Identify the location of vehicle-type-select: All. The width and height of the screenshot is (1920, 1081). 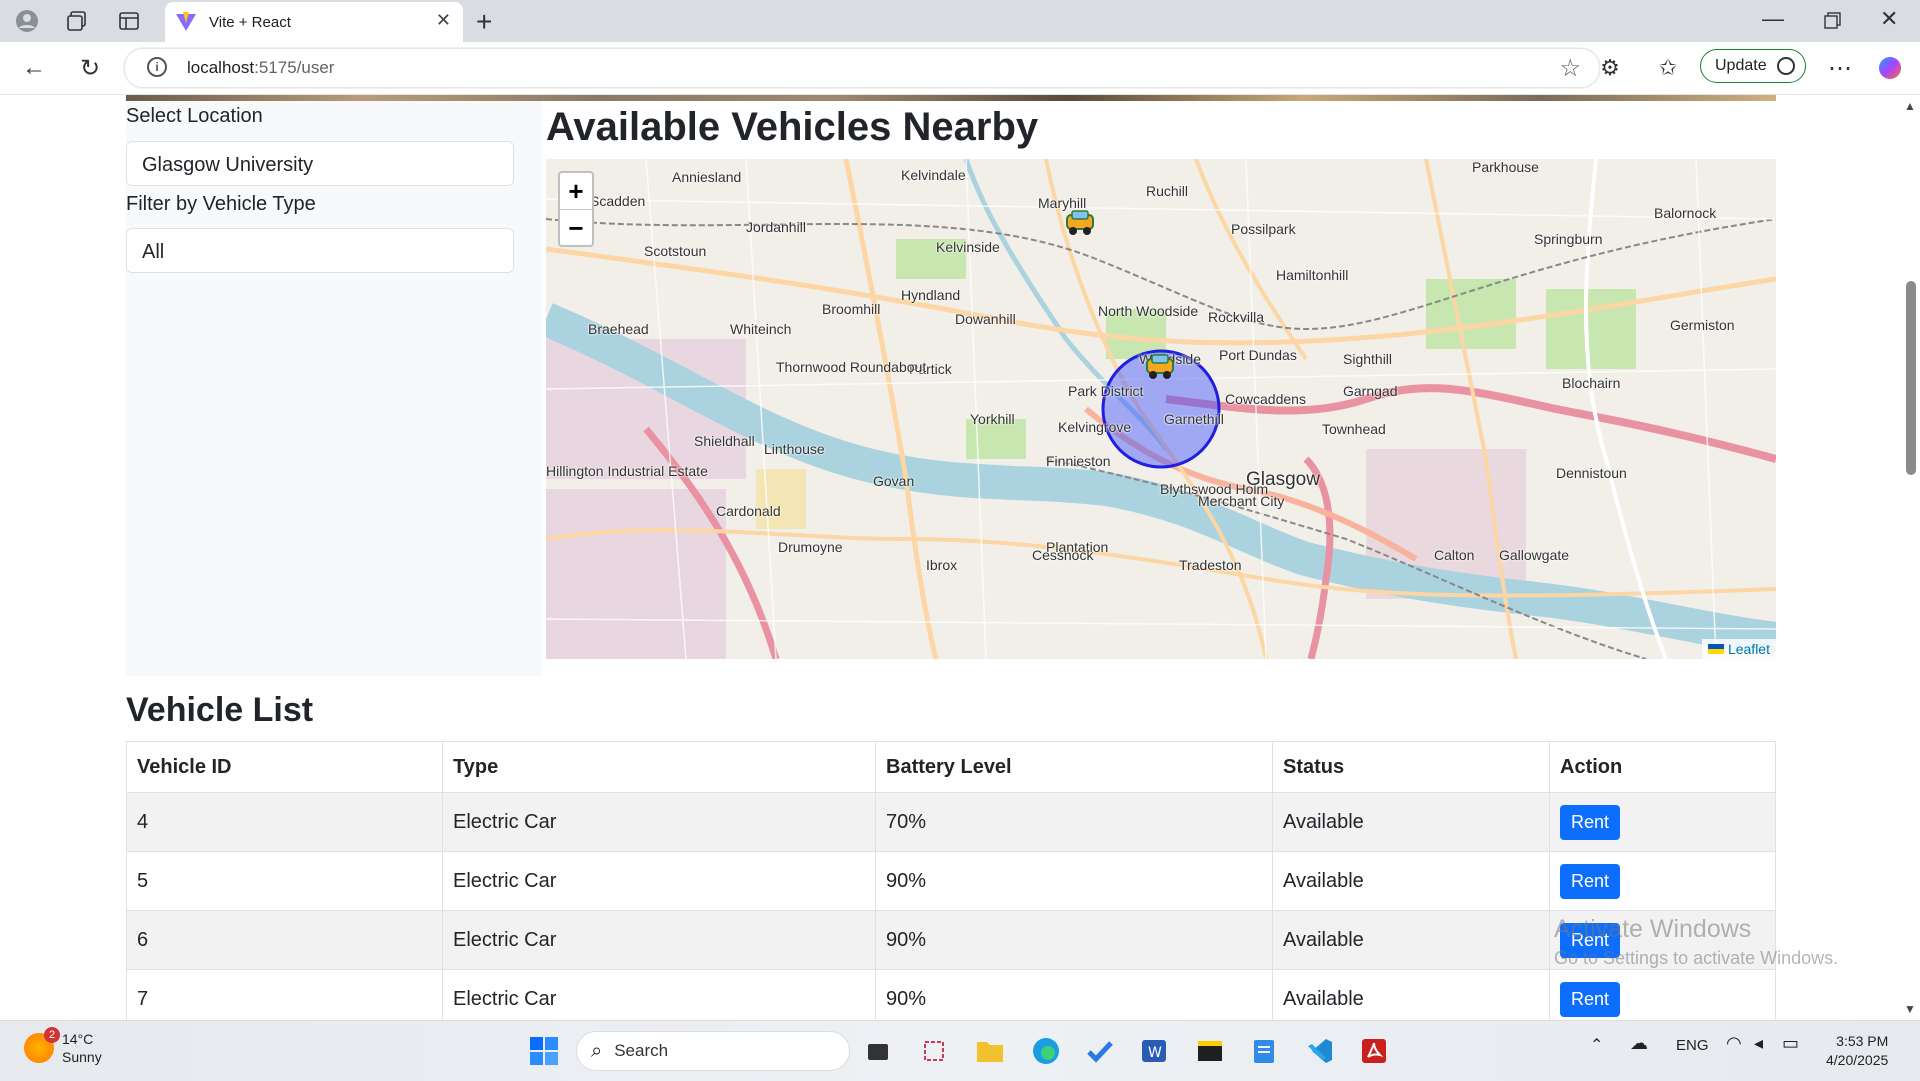
(320, 250).